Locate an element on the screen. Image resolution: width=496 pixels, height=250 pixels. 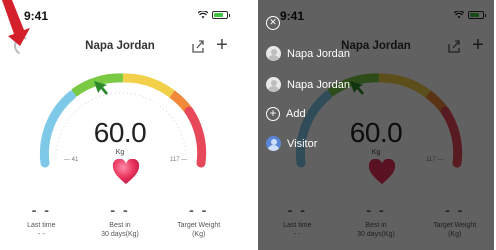
menu-item-visitor: Visitor is located at coordinates (291, 143).